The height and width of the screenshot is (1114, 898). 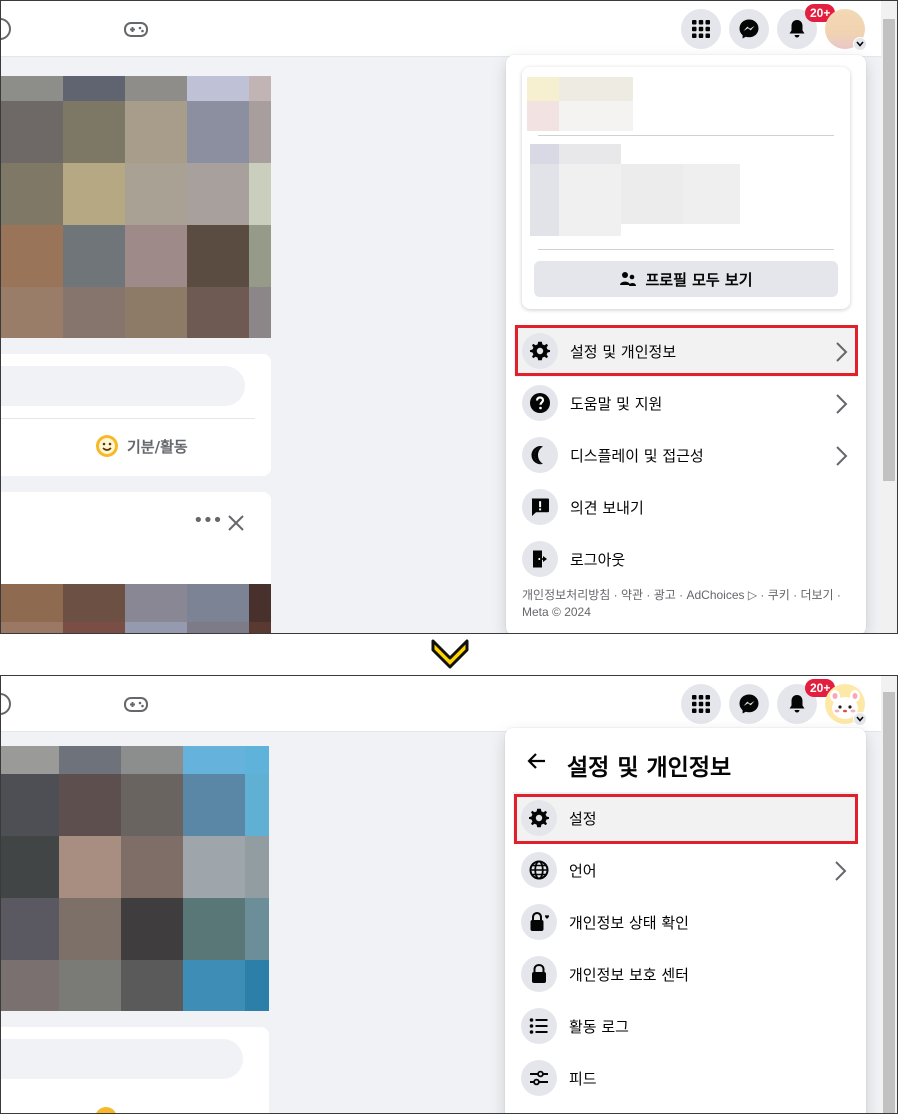 What do you see at coordinates (540, 403) in the screenshot?
I see `help-icon` at bounding box center [540, 403].